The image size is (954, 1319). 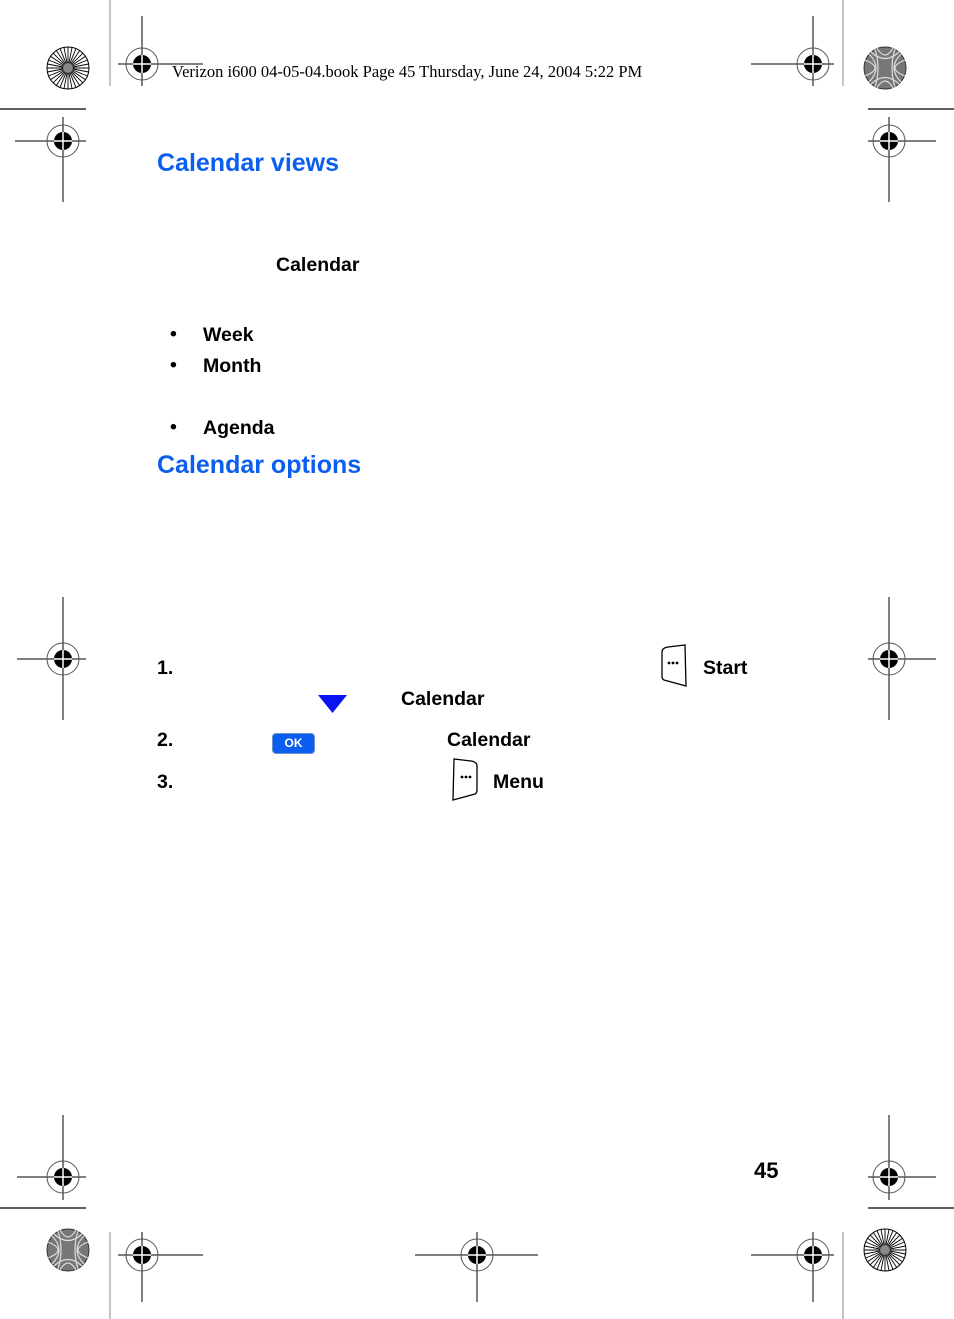 I want to click on menu-label: Menu, so click(x=518, y=782).